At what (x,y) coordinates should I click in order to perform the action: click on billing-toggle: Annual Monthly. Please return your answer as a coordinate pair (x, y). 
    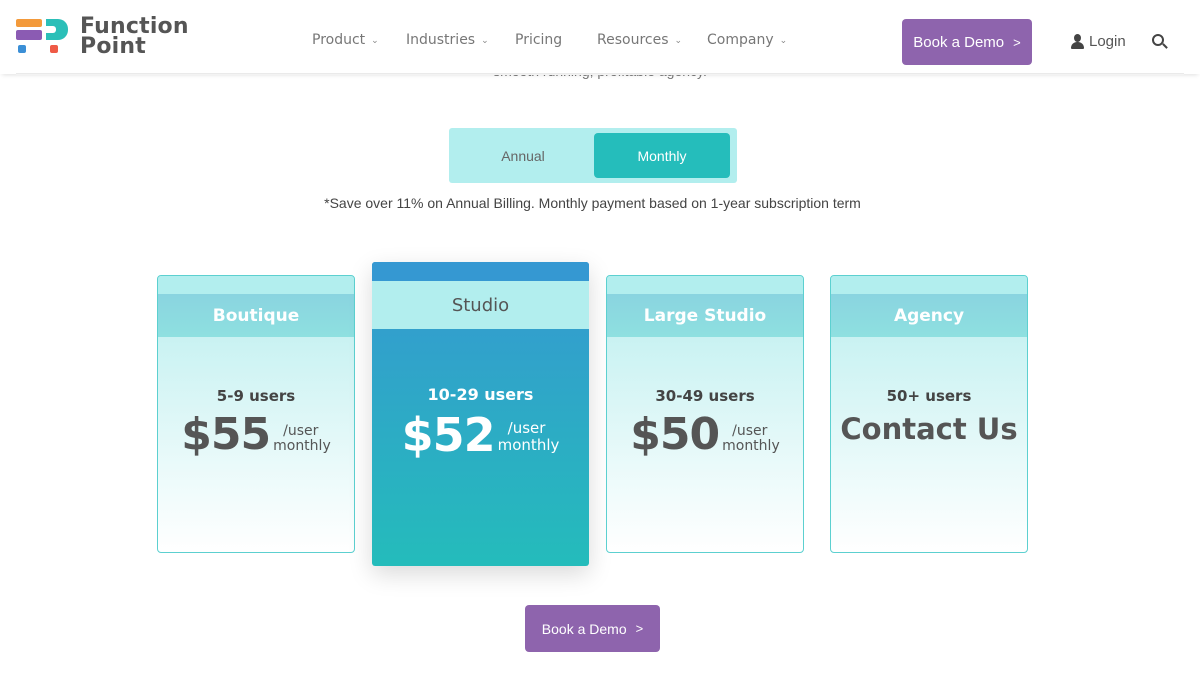
    Looking at the image, I should click on (593, 155).